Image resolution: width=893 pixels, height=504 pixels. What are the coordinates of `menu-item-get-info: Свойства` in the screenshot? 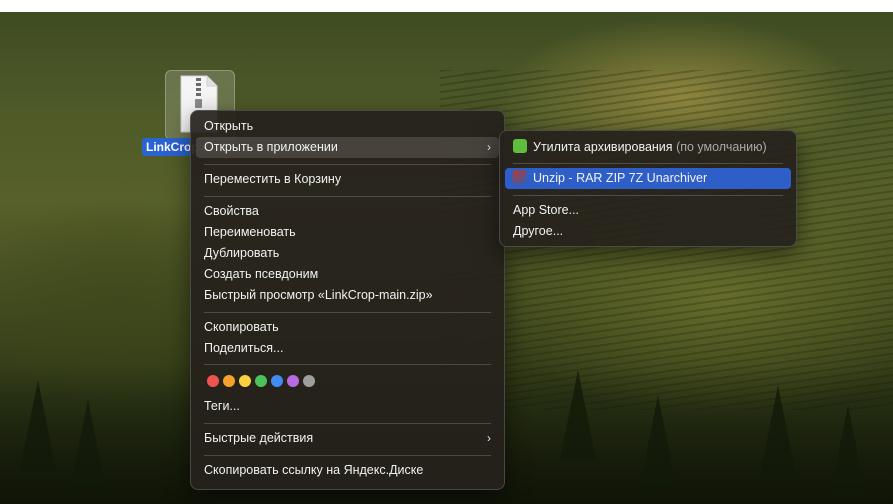 It's located at (347, 211).